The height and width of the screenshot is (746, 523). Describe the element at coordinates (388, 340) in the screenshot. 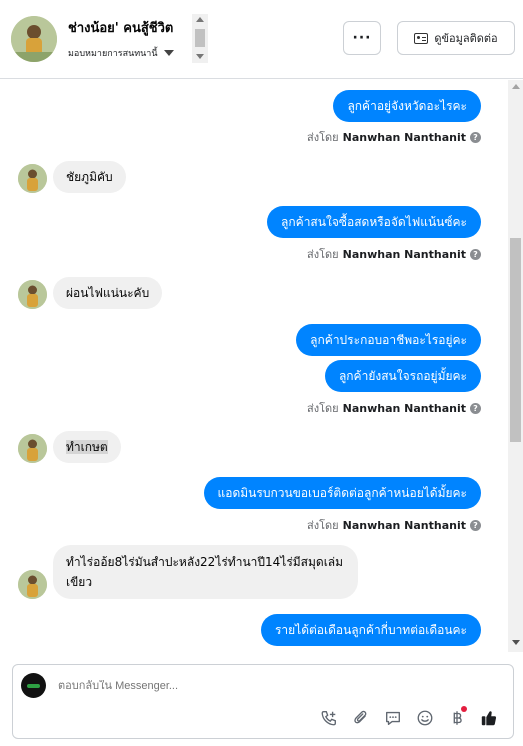

I see `message-outgoing: ลูกค้าประกอบอาชีพอะไรอยู่คะ` at that location.